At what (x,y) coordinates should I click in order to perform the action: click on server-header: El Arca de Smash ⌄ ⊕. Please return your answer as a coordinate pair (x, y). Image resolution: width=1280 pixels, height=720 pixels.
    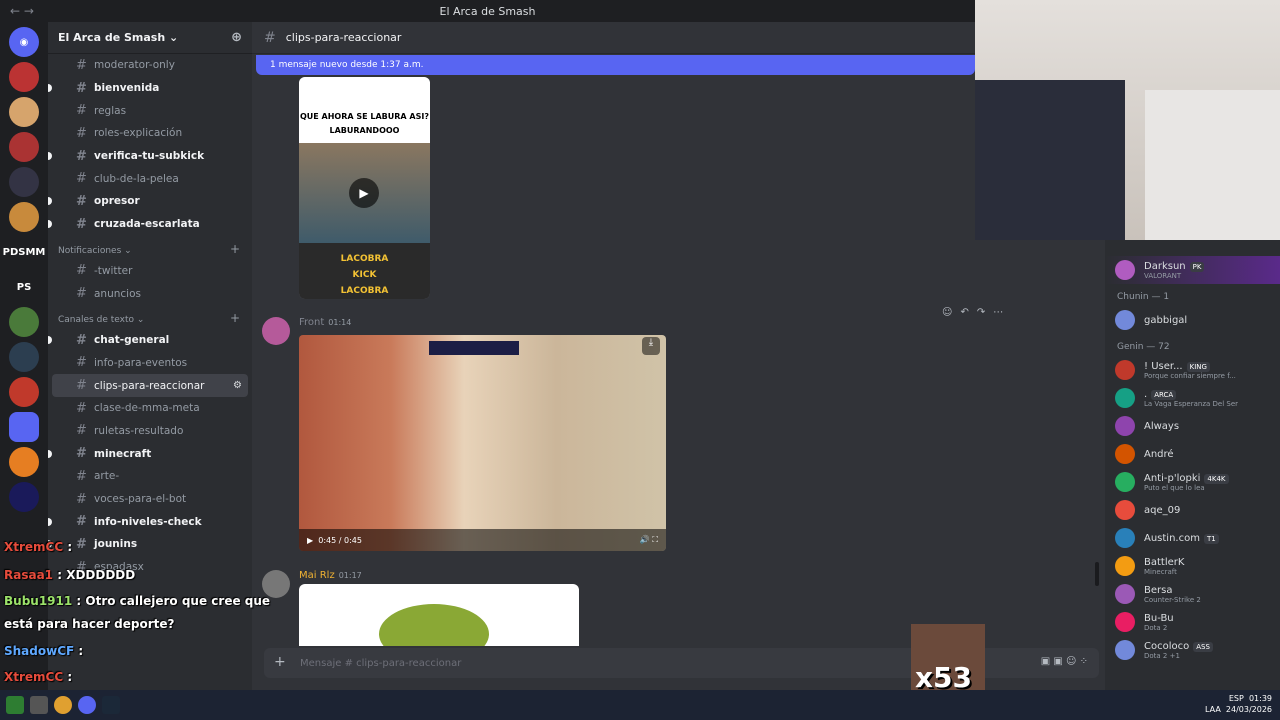
    Looking at the image, I should click on (150, 38).